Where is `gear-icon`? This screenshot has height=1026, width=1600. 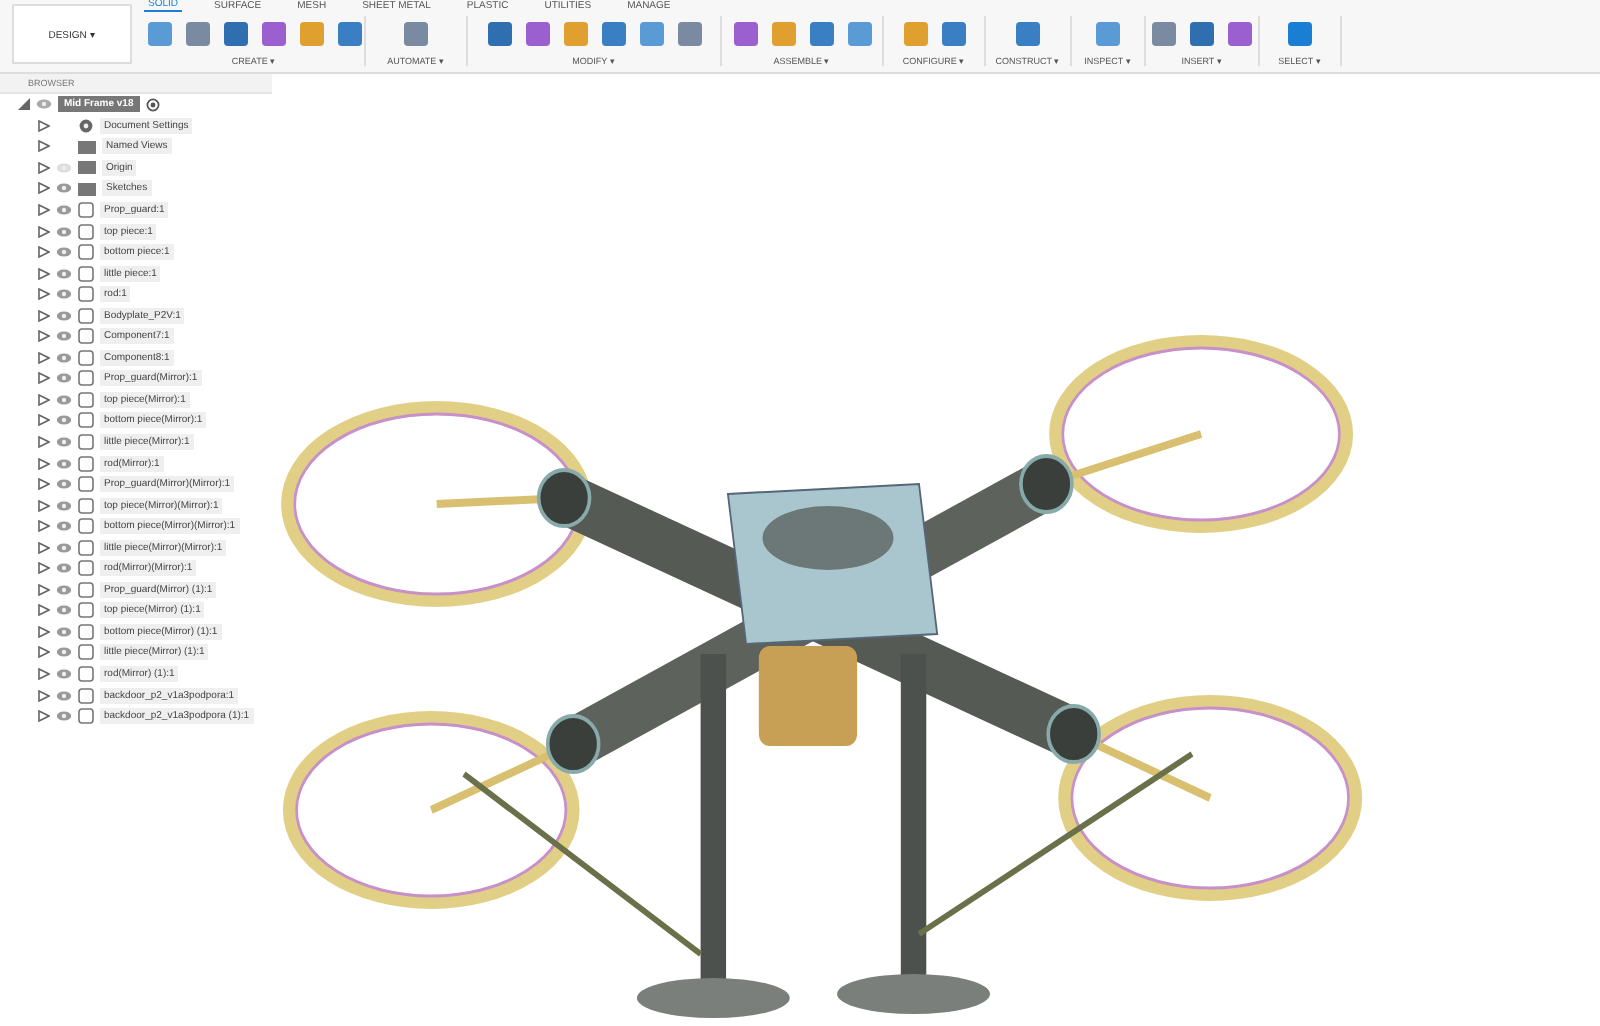 gear-icon is located at coordinates (86, 125).